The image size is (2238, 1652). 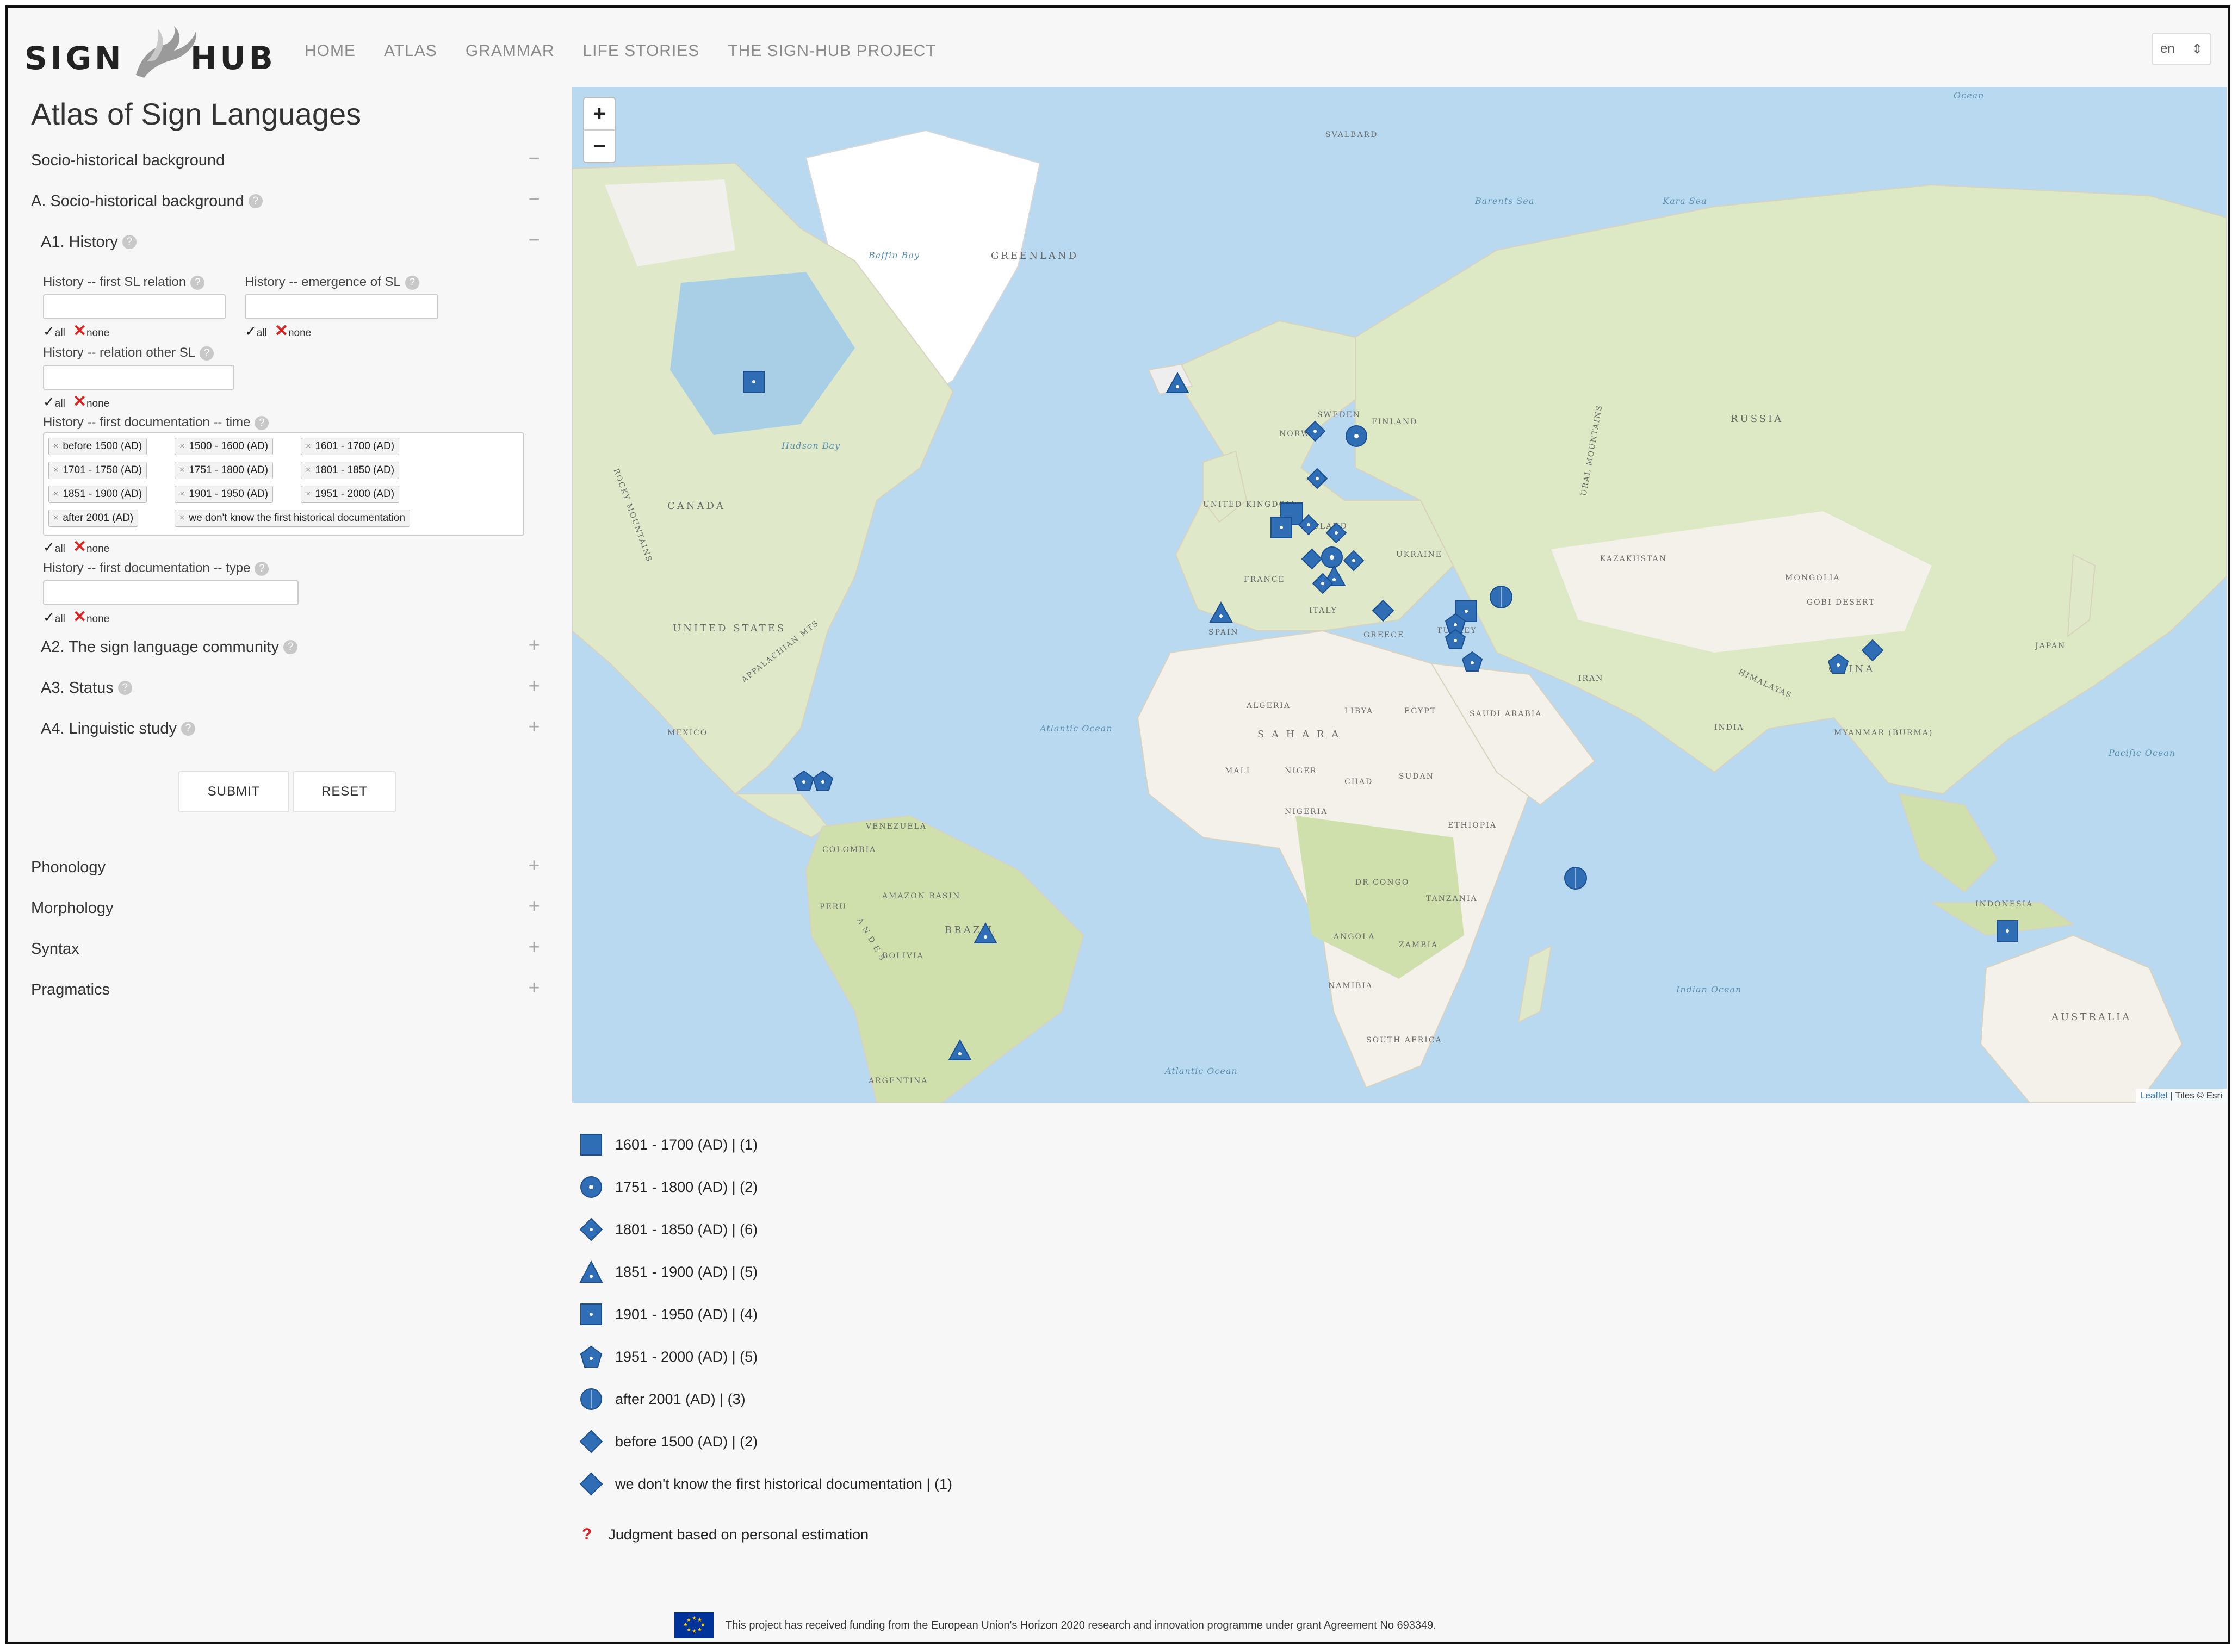 What do you see at coordinates (152, 53) in the screenshot?
I see `sign-hub-logo: SIGN HUB` at bounding box center [152, 53].